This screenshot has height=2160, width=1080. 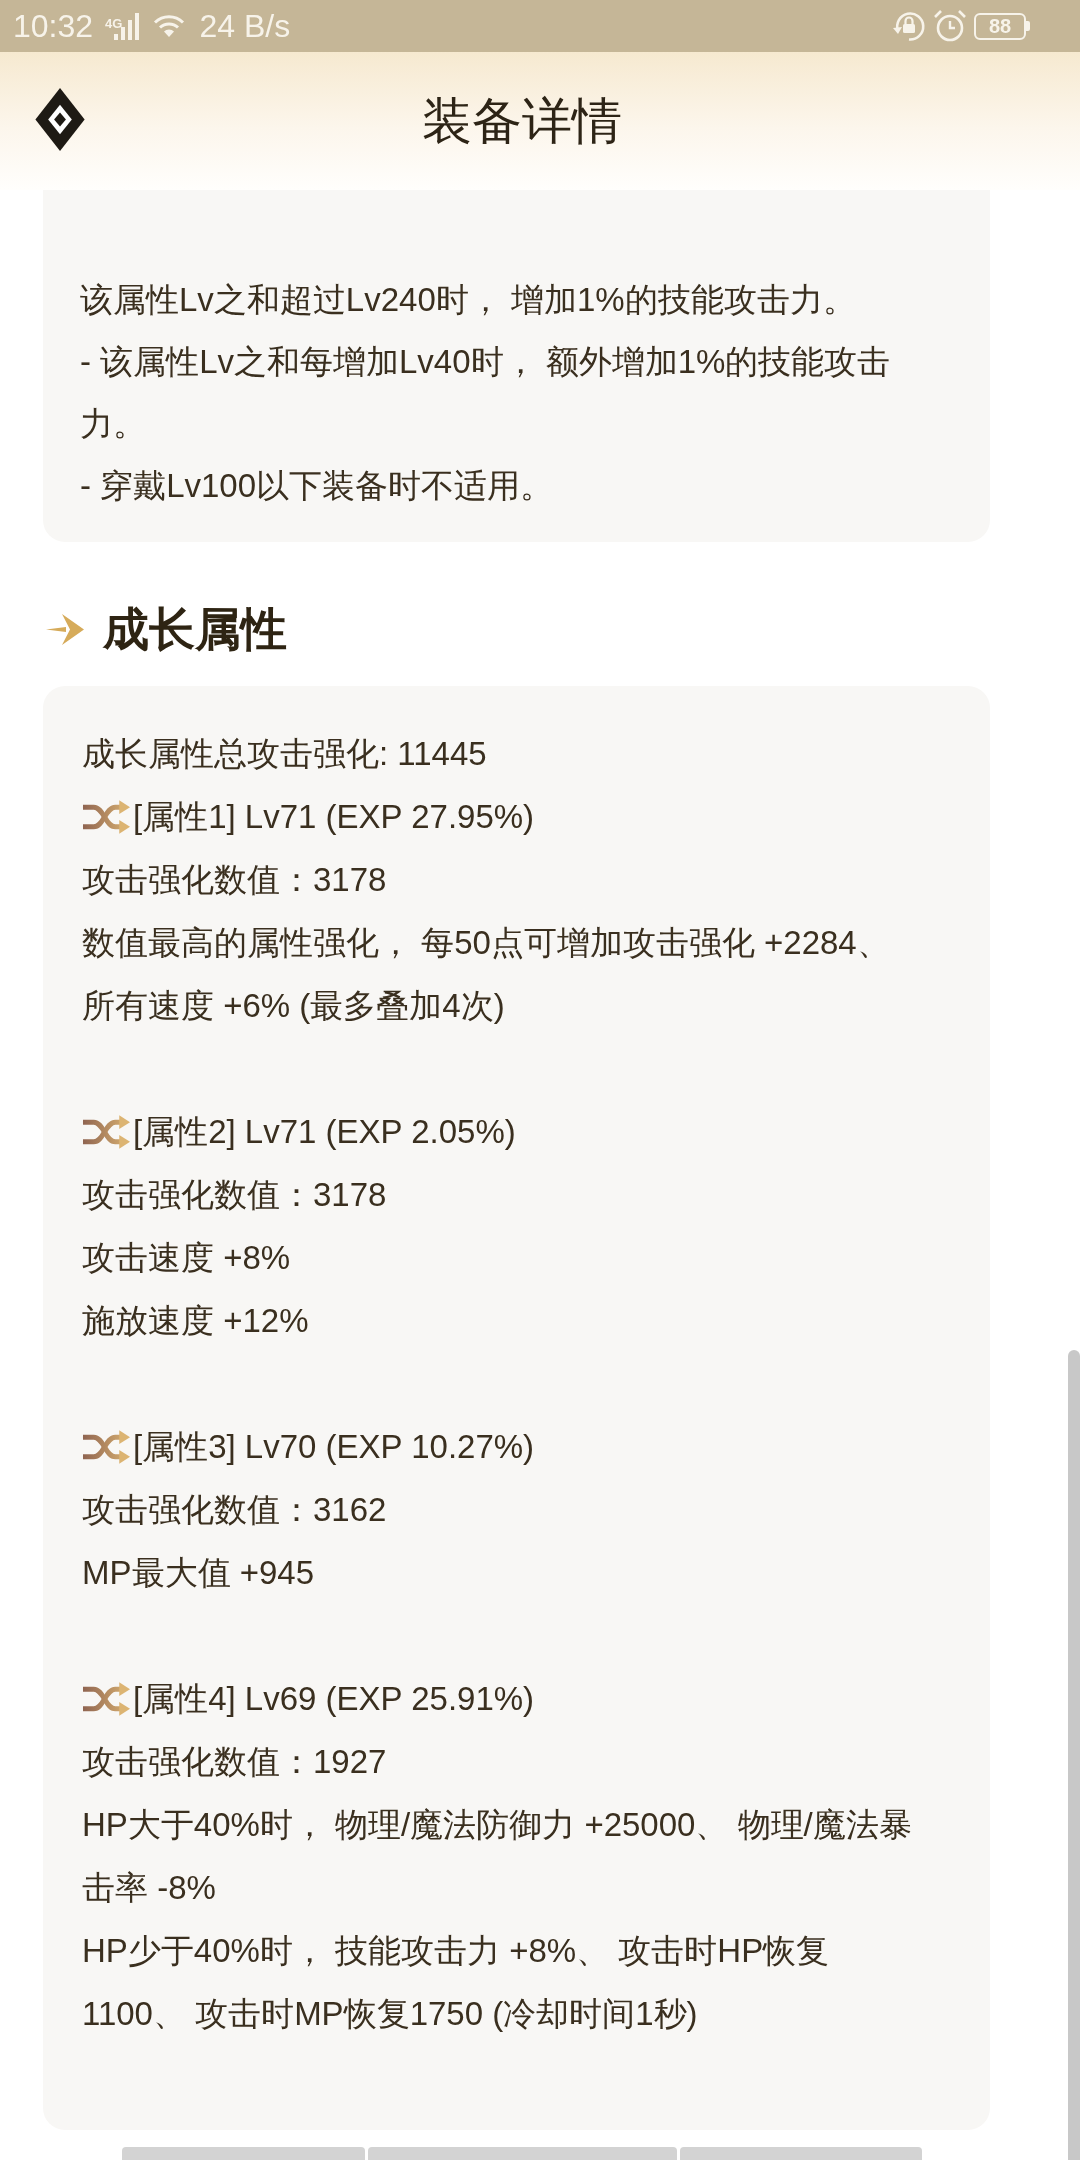 What do you see at coordinates (334, 1699) in the screenshot?
I see `attribute-title: [属性4] Lv69 (EXP 25.91%)` at bounding box center [334, 1699].